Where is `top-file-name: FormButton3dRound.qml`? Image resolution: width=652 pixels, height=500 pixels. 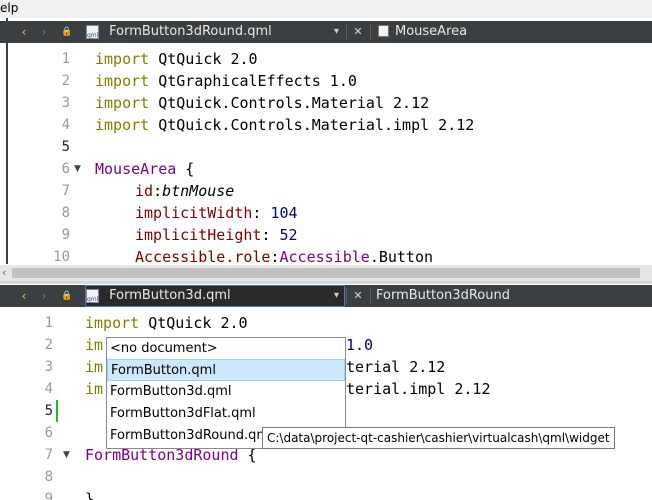
top-file-name: FormButton3dRound.qml is located at coordinates (190, 31).